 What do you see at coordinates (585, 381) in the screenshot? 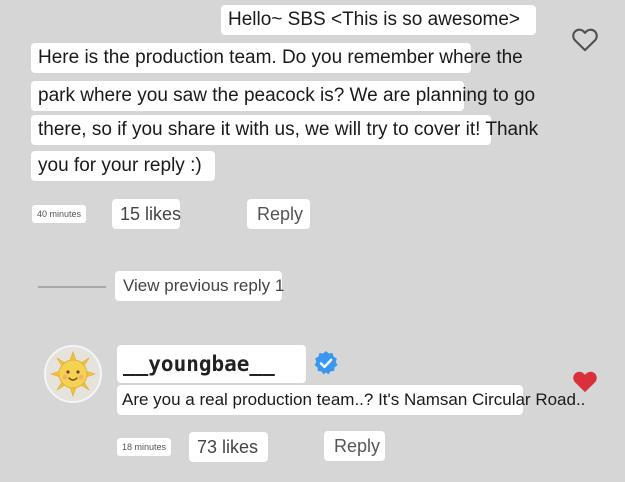
I see `heart-filled-icon` at bounding box center [585, 381].